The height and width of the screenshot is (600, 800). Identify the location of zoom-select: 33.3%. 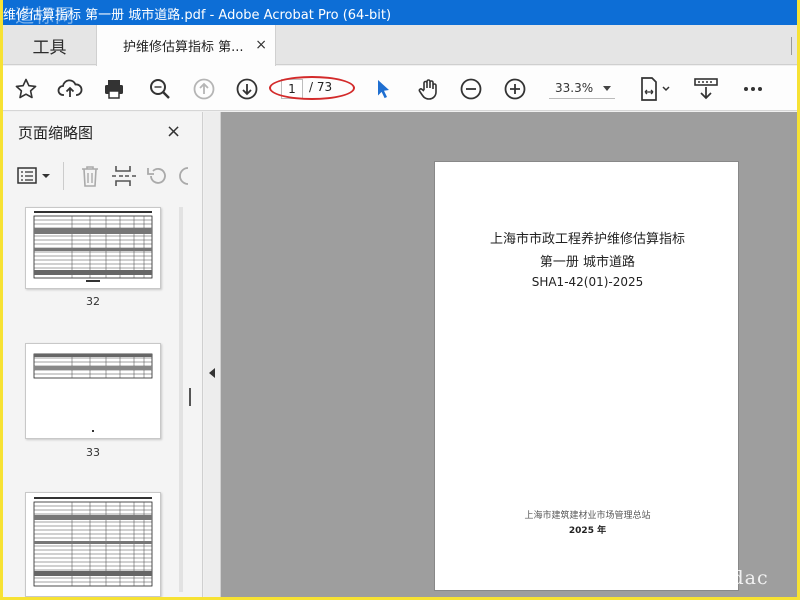
(582, 89).